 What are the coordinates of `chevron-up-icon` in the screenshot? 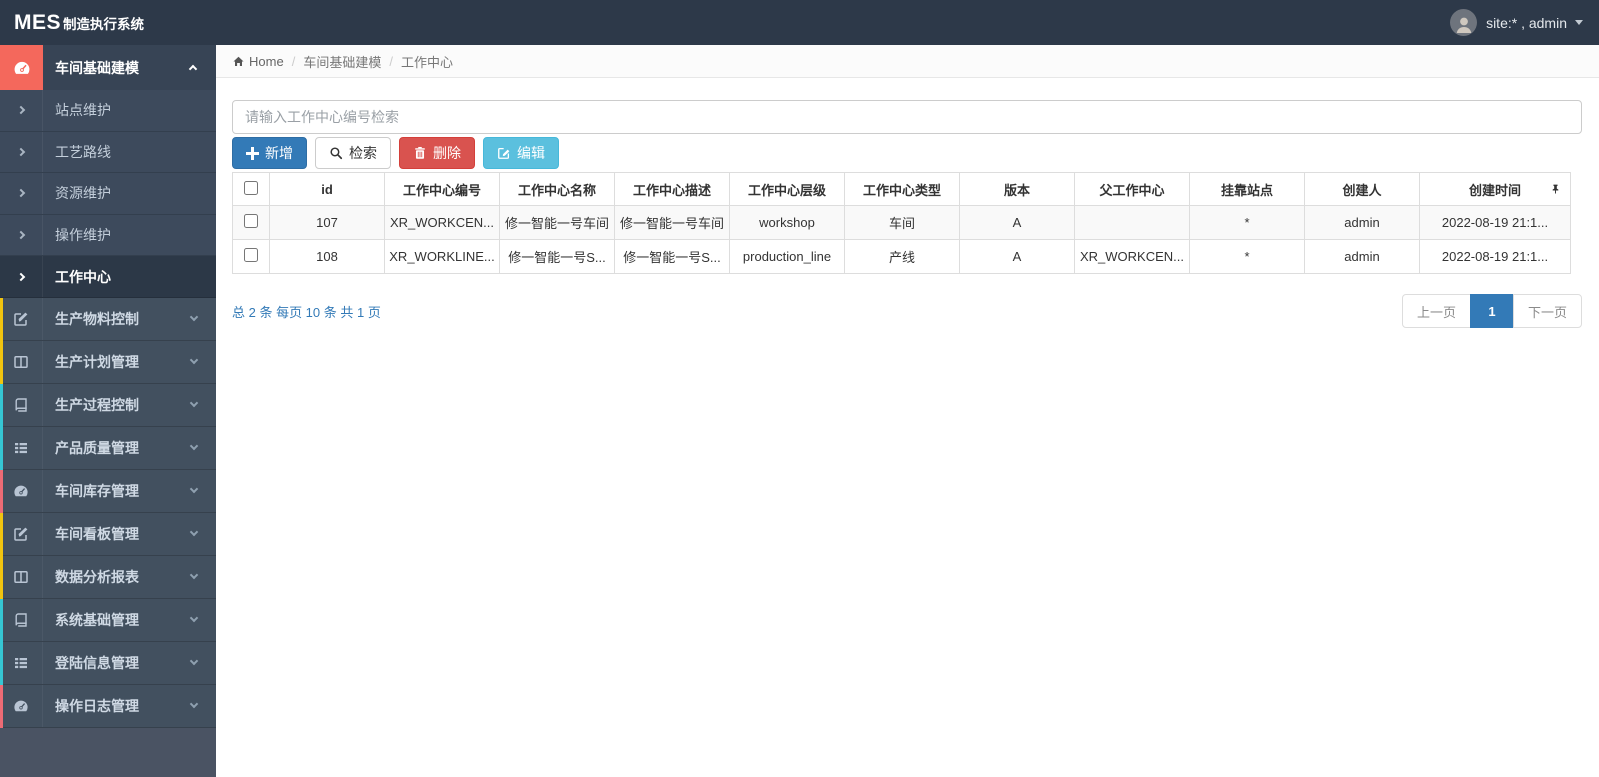 It's located at (193, 69).